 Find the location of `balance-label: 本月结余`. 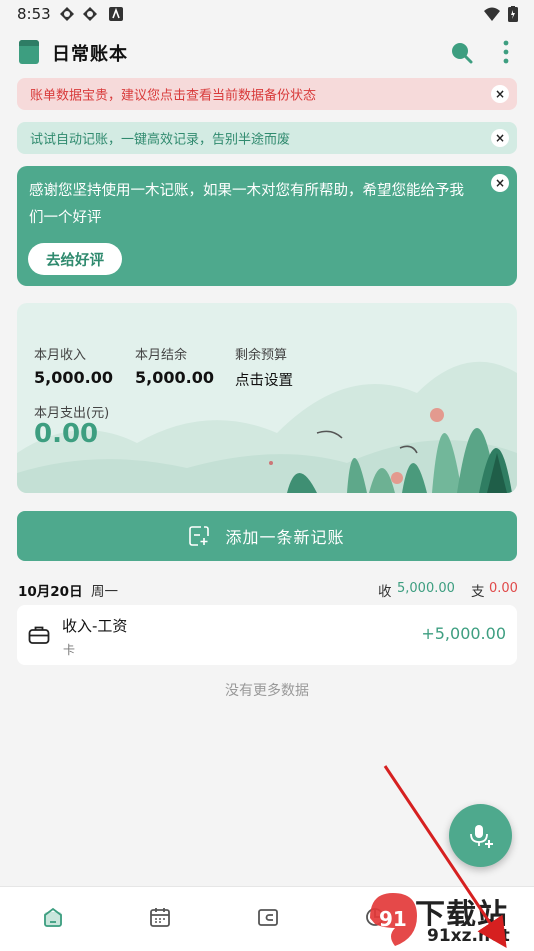

balance-label: 本月结余 is located at coordinates (161, 355).